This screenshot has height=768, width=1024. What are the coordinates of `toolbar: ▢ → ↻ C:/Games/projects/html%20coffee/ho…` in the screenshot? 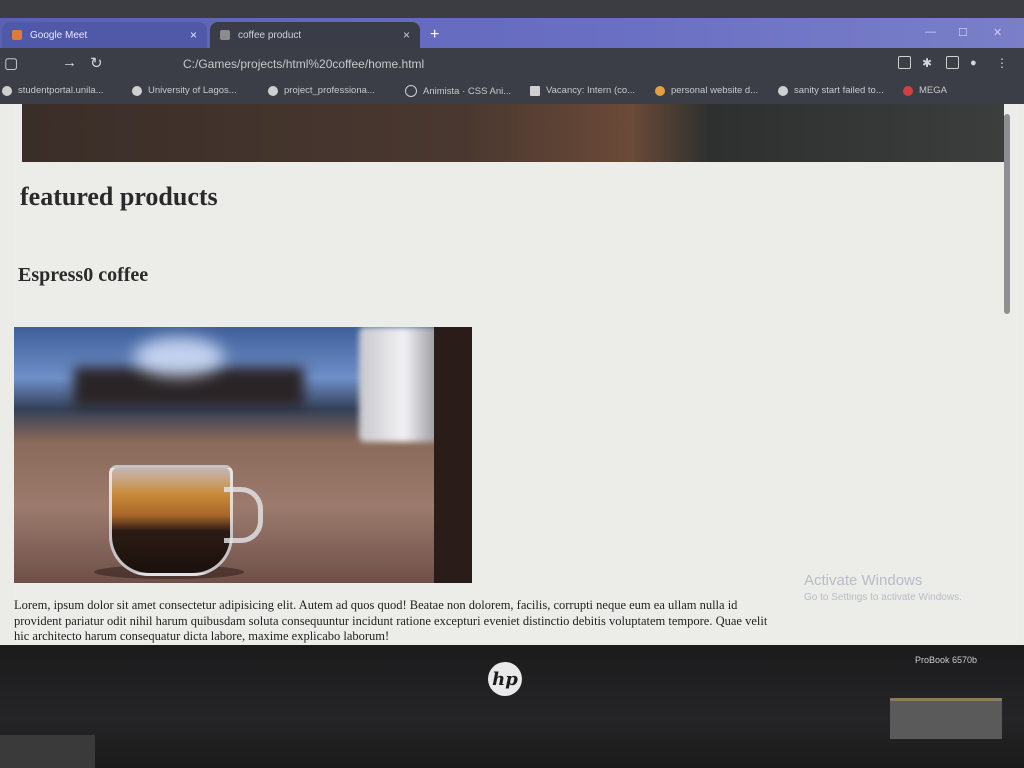 It's located at (512, 64).